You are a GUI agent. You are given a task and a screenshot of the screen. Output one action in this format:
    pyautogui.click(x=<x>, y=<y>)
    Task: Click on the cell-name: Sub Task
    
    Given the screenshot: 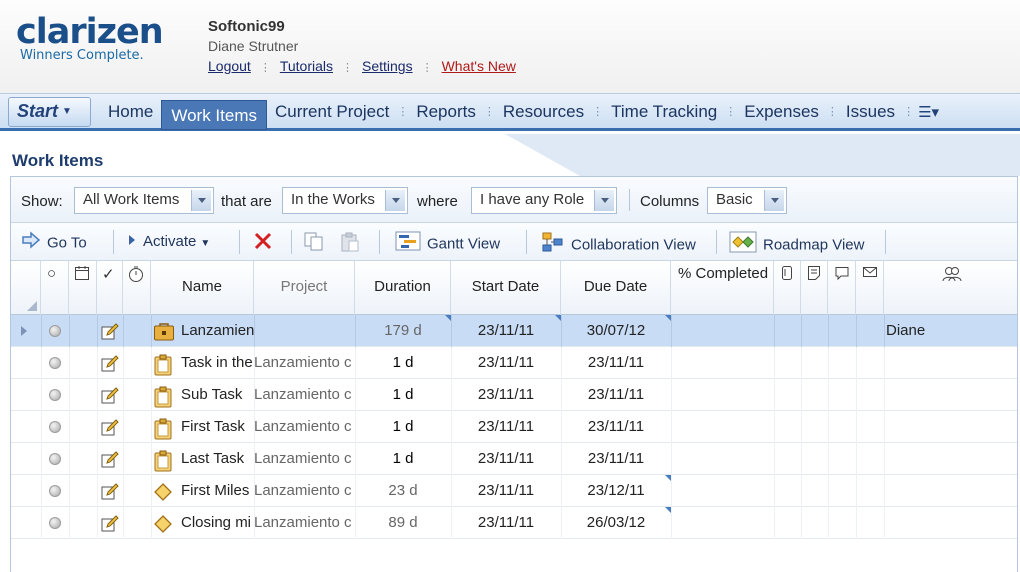 What is the action you would take?
    pyautogui.click(x=217, y=395)
    